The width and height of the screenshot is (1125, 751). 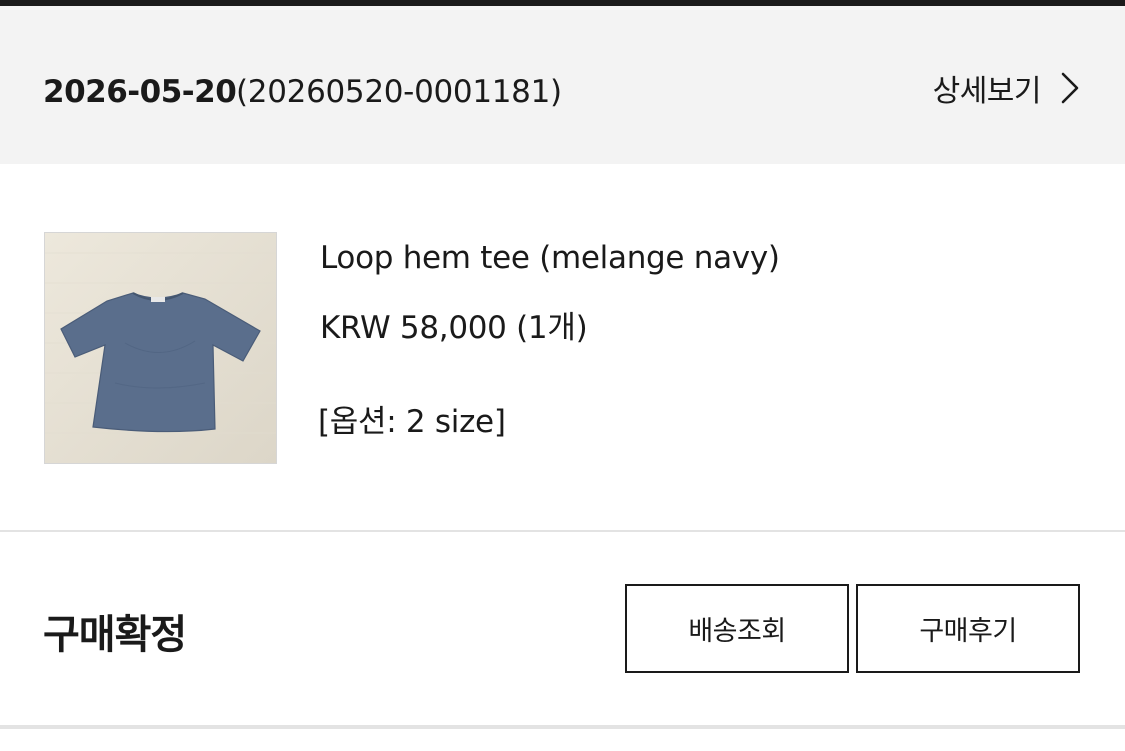 I want to click on order-number: (20260520-0001181), so click(x=399, y=92).